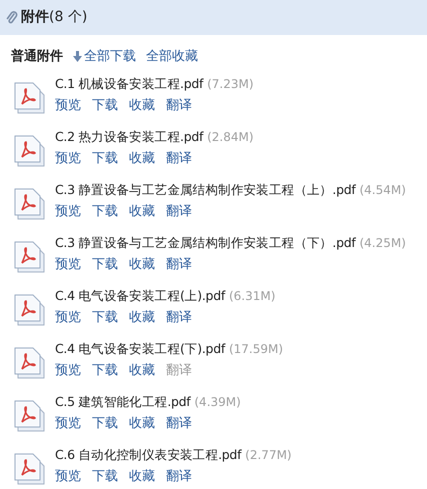  Describe the element at coordinates (35, 17) in the screenshot. I see `section-title: 附件` at that location.